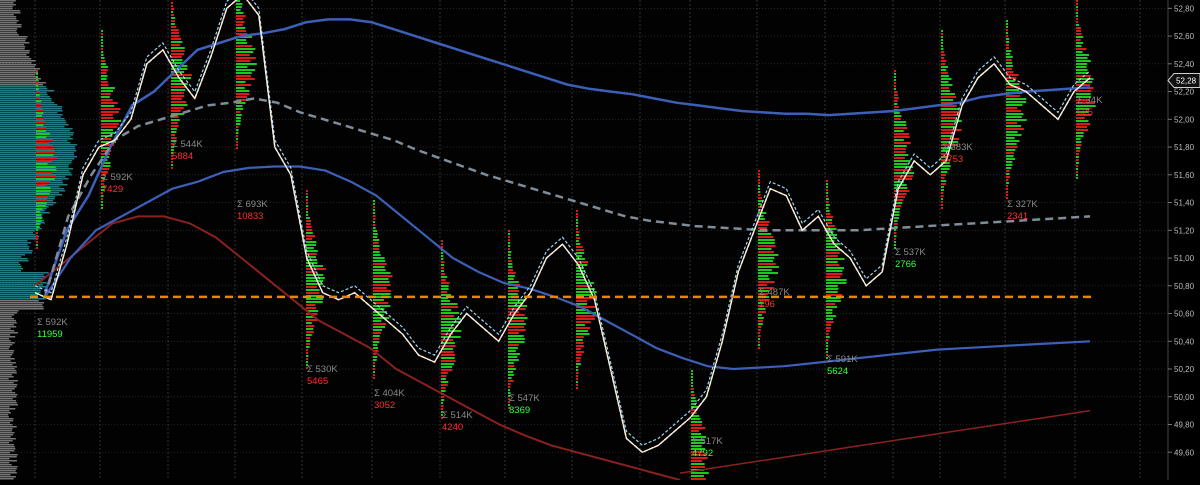 This screenshot has height=485, width=1200. Describe the element at coordinates (1022, 204) in the screenshot. I see `session-sum-label: Σ 327K` at that location.